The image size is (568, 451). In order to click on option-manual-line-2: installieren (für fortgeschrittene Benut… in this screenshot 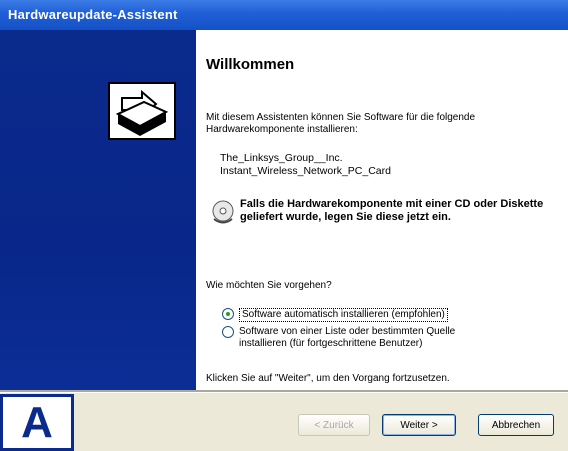, I will do `click(331, 343)`.